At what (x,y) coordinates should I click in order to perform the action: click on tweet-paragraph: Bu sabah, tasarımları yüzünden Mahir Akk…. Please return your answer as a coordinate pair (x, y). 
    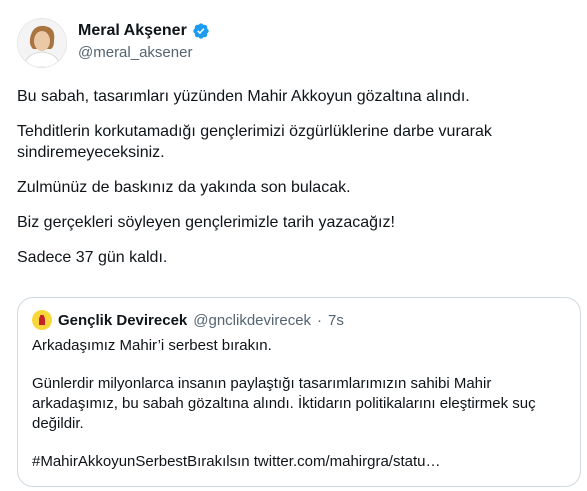
    Looking at the image, I should click on (243, 96).